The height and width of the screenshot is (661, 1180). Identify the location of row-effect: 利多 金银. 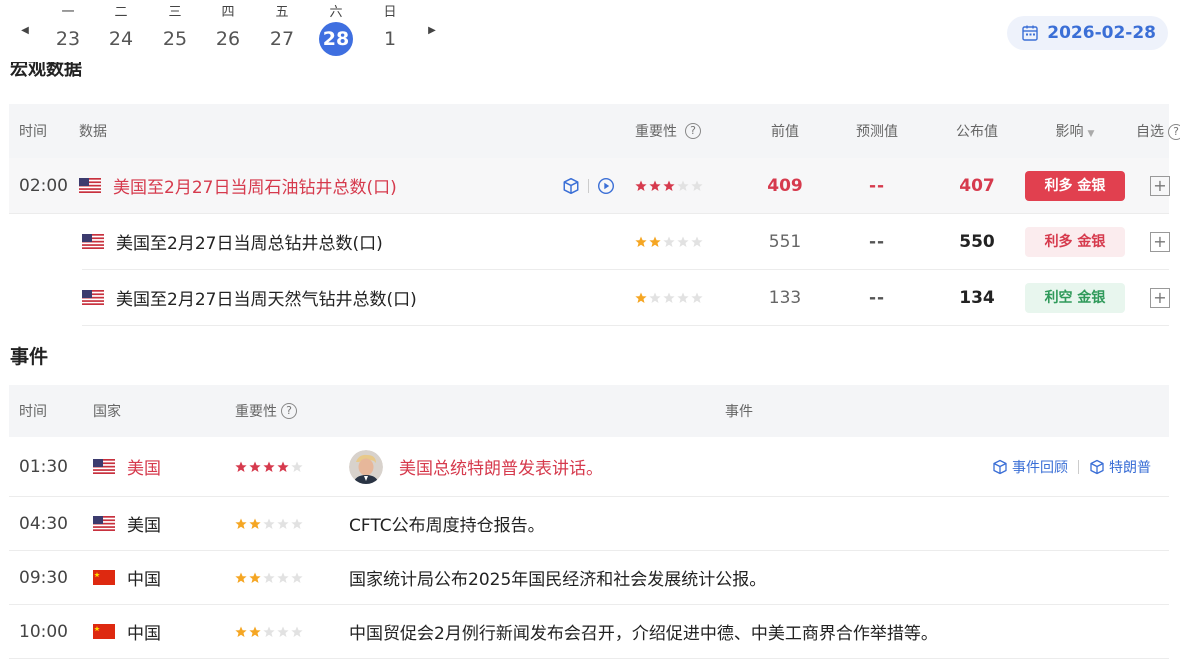
(1075, 185).